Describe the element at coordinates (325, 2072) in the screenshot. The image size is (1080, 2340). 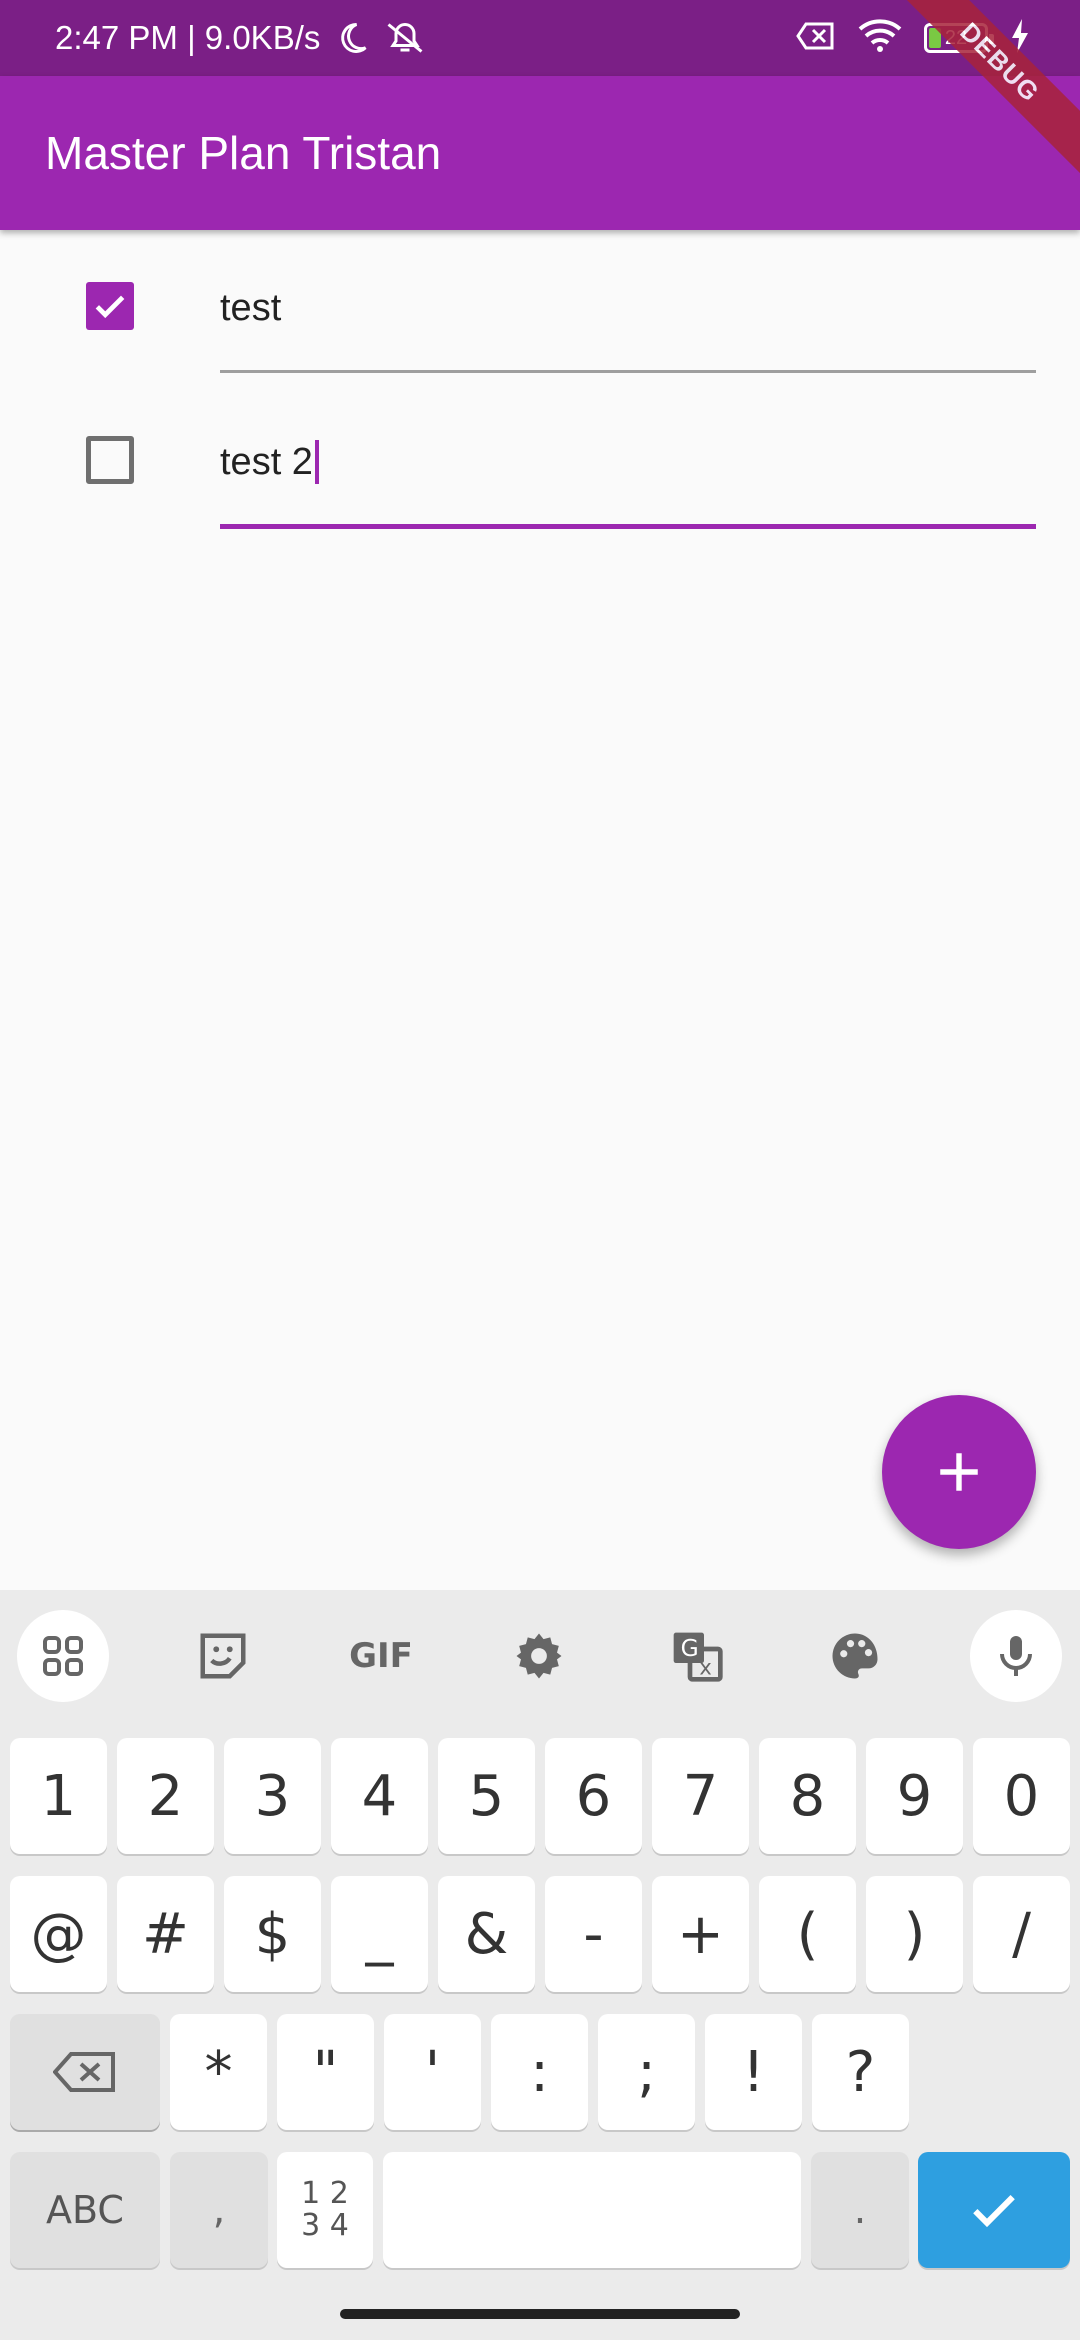
I see `symbol-key-2: "` at that location.